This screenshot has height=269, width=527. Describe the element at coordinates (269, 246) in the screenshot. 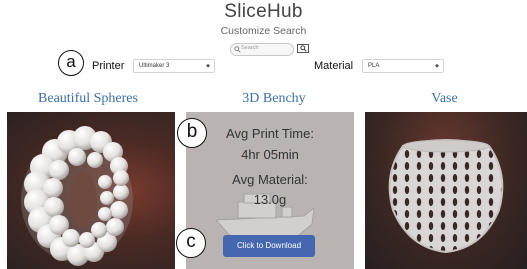

I see `download-button: Click to Download` at that location.